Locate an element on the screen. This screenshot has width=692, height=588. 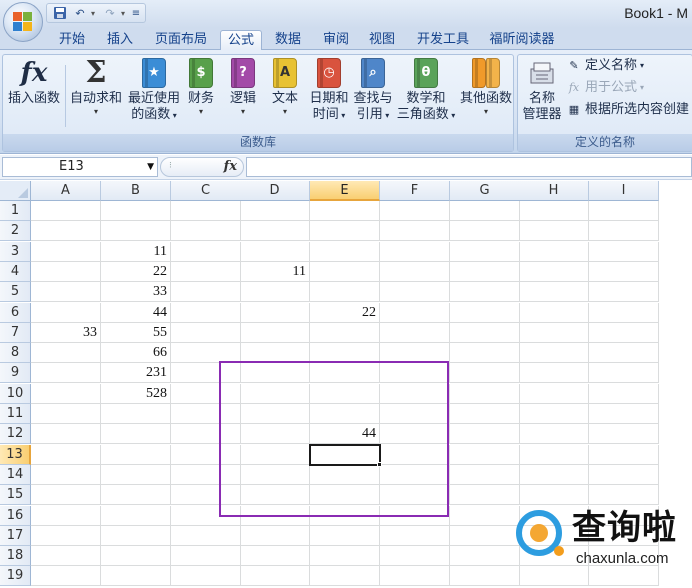
cell-d5 is located at coordinates (275, 292).